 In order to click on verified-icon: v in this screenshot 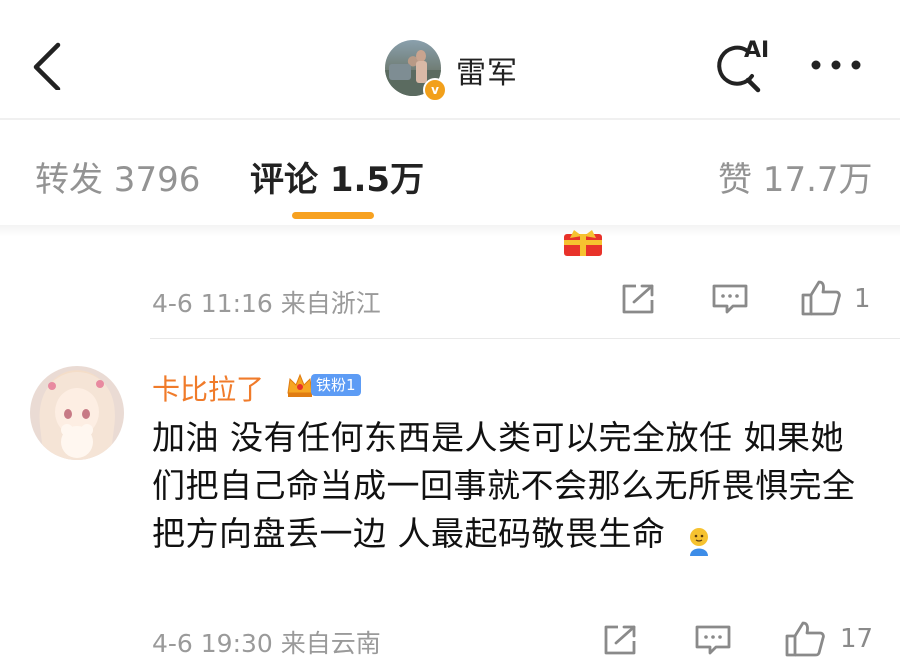, I will do `click(435, 90)`.